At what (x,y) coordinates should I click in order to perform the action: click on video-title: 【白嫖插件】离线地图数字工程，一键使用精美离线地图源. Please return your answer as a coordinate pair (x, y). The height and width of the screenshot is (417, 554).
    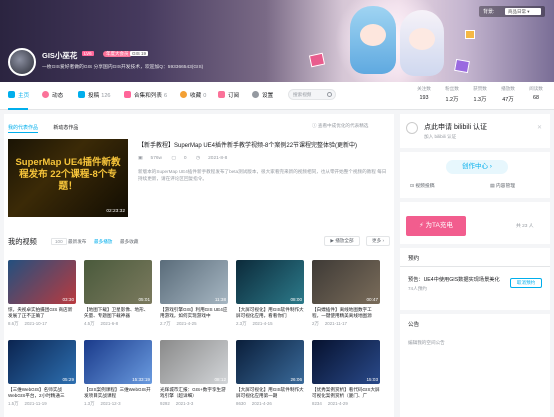
    Looking at the image, I should click on (346, 313).